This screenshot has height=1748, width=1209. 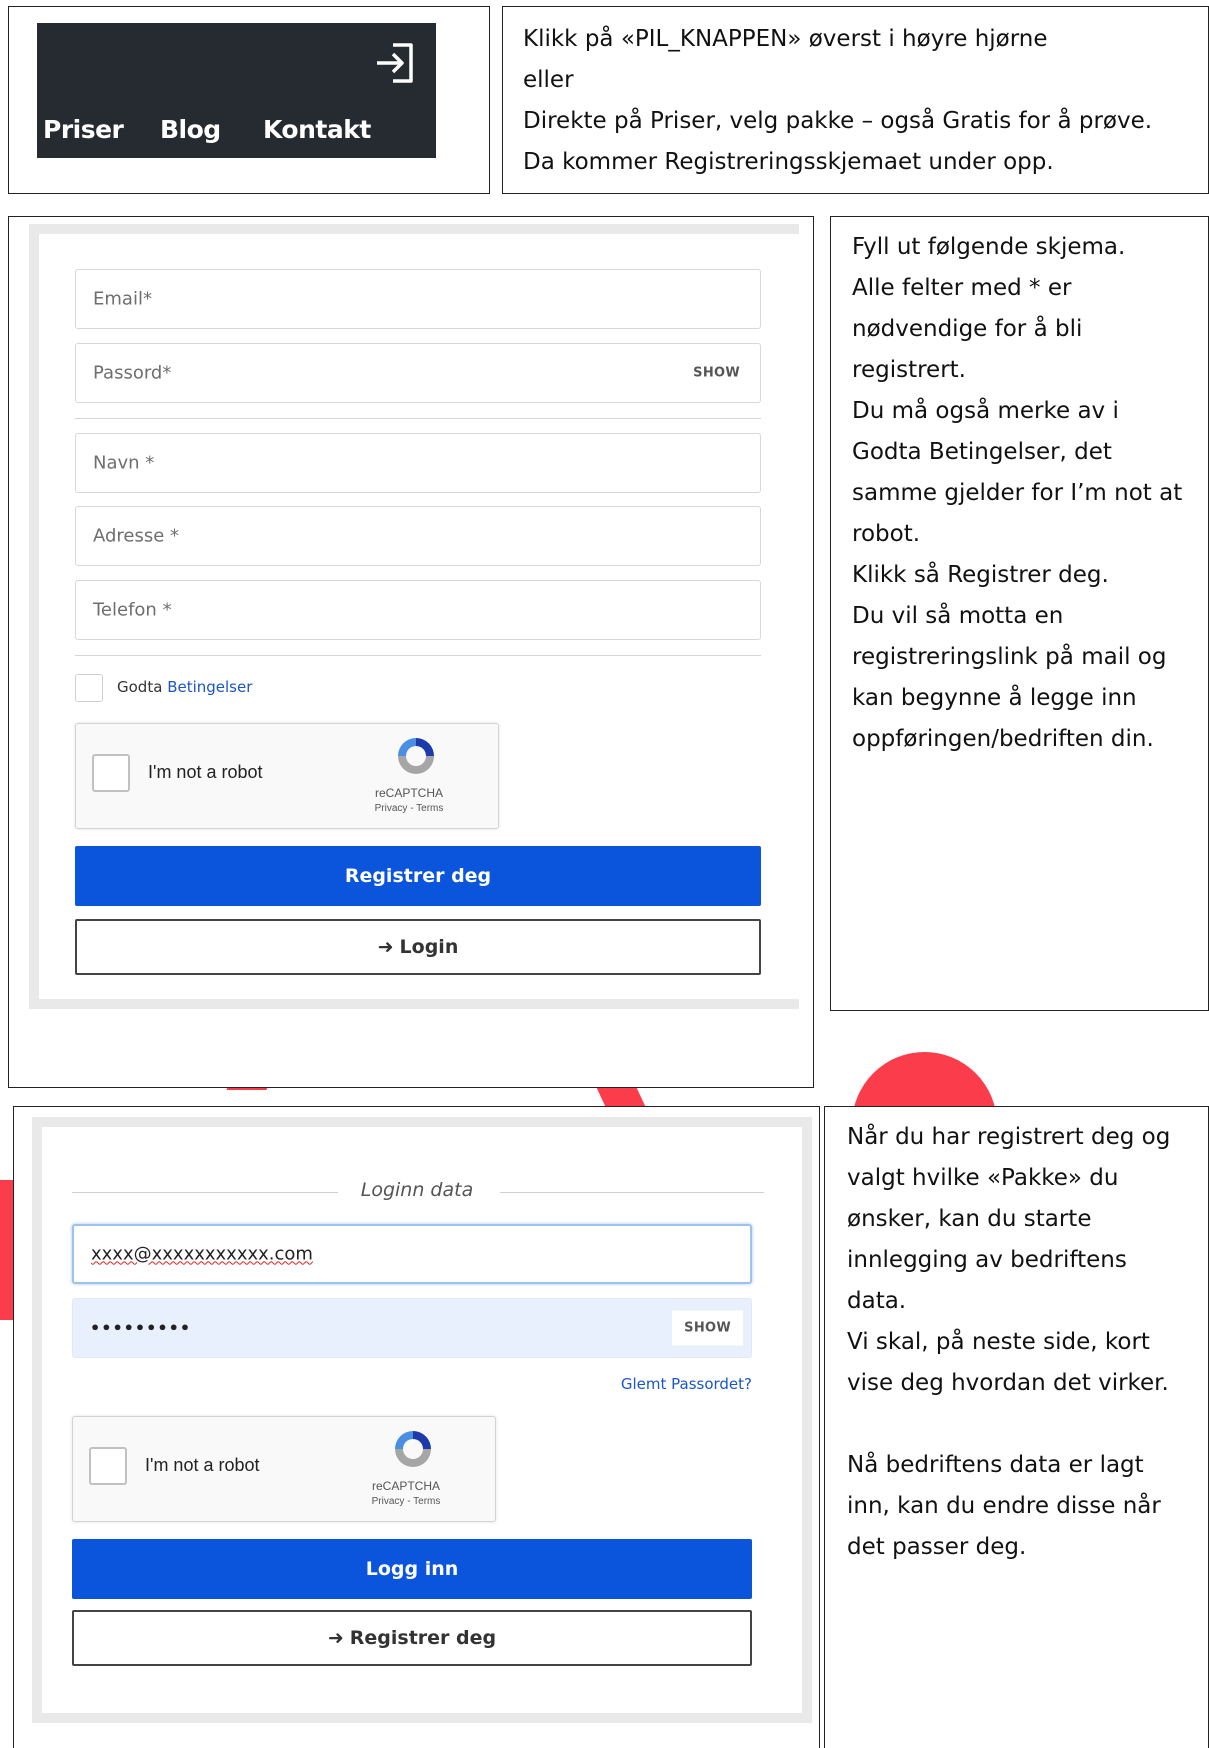 I want to click on name-field: Navn *, so click(x=418, y=463).